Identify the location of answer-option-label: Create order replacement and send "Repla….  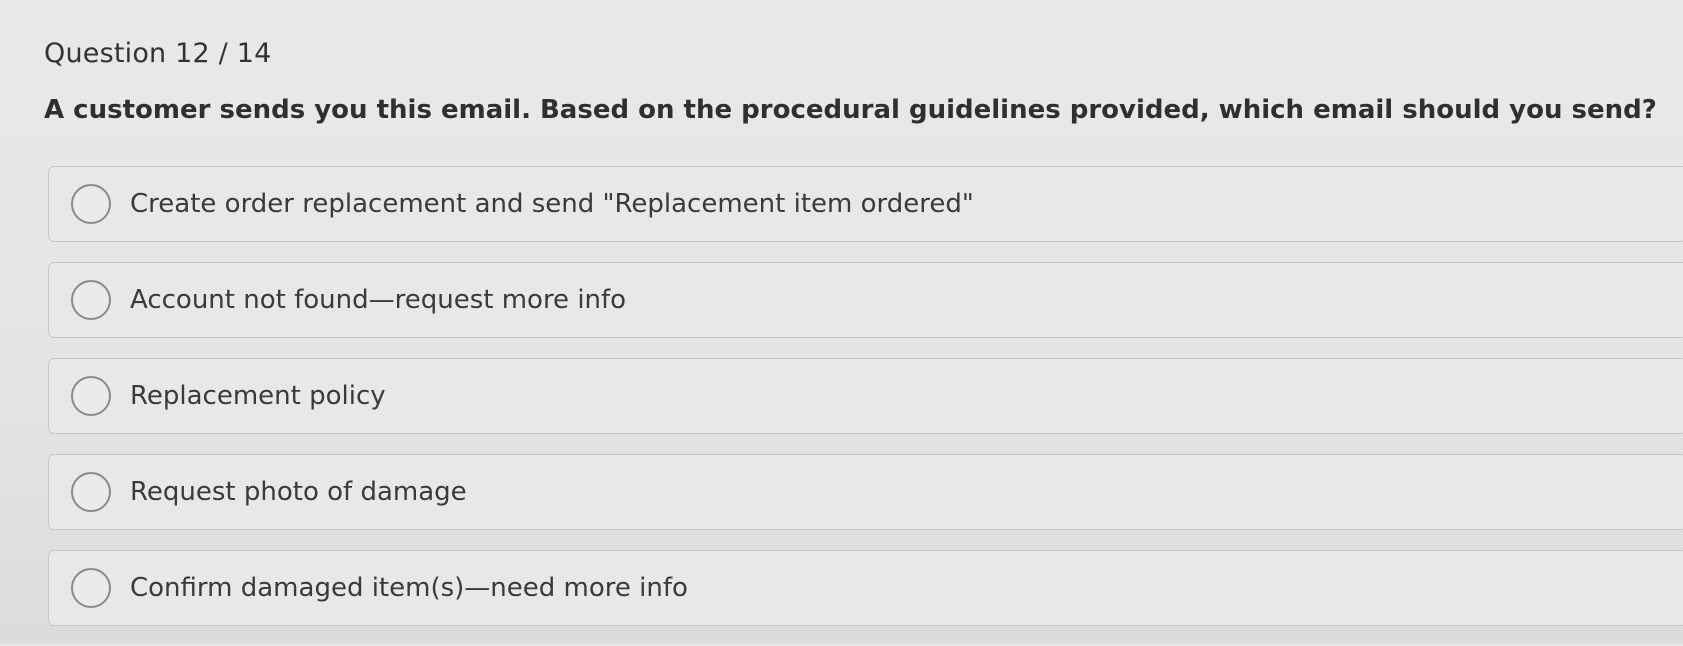
(552, 204).